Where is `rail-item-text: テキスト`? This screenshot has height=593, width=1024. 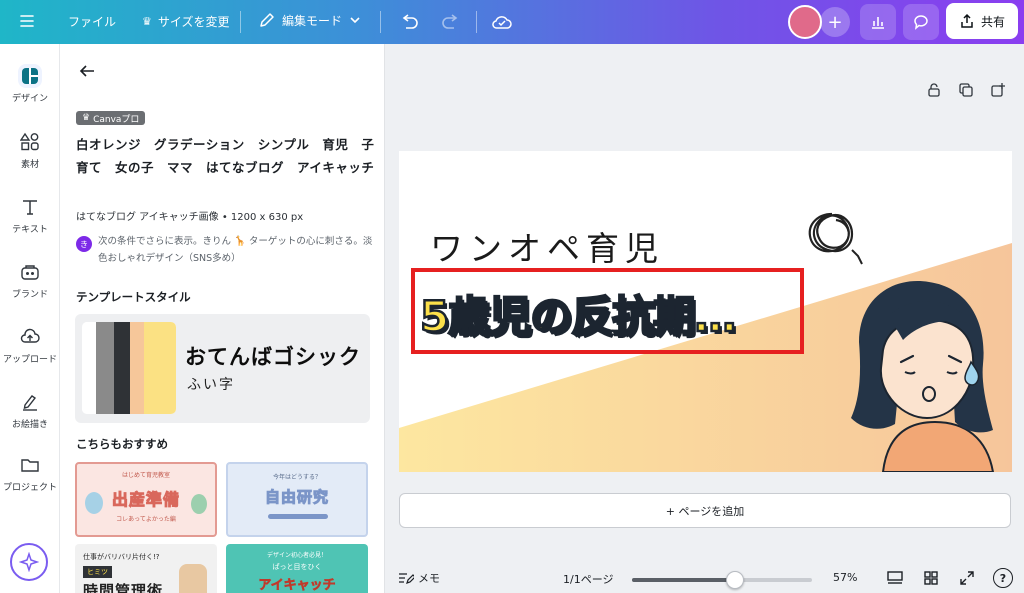 rail-item-text: テキスト is located at coordinates (30, 215).